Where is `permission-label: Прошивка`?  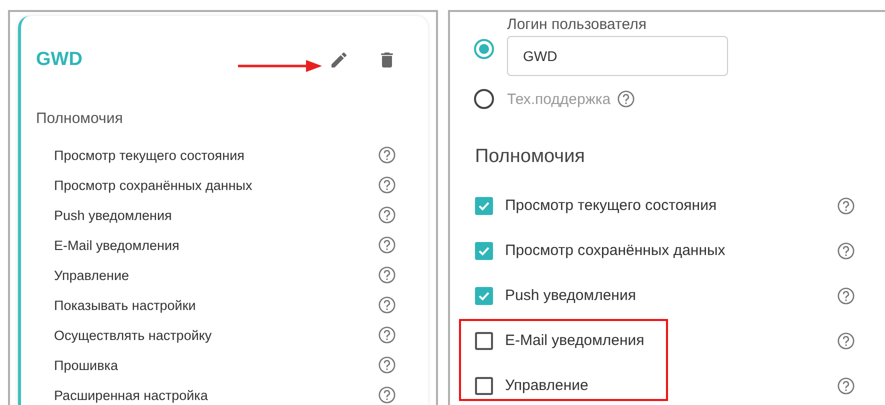
permission-label: Прошивка is located at coordinates (86, 365).